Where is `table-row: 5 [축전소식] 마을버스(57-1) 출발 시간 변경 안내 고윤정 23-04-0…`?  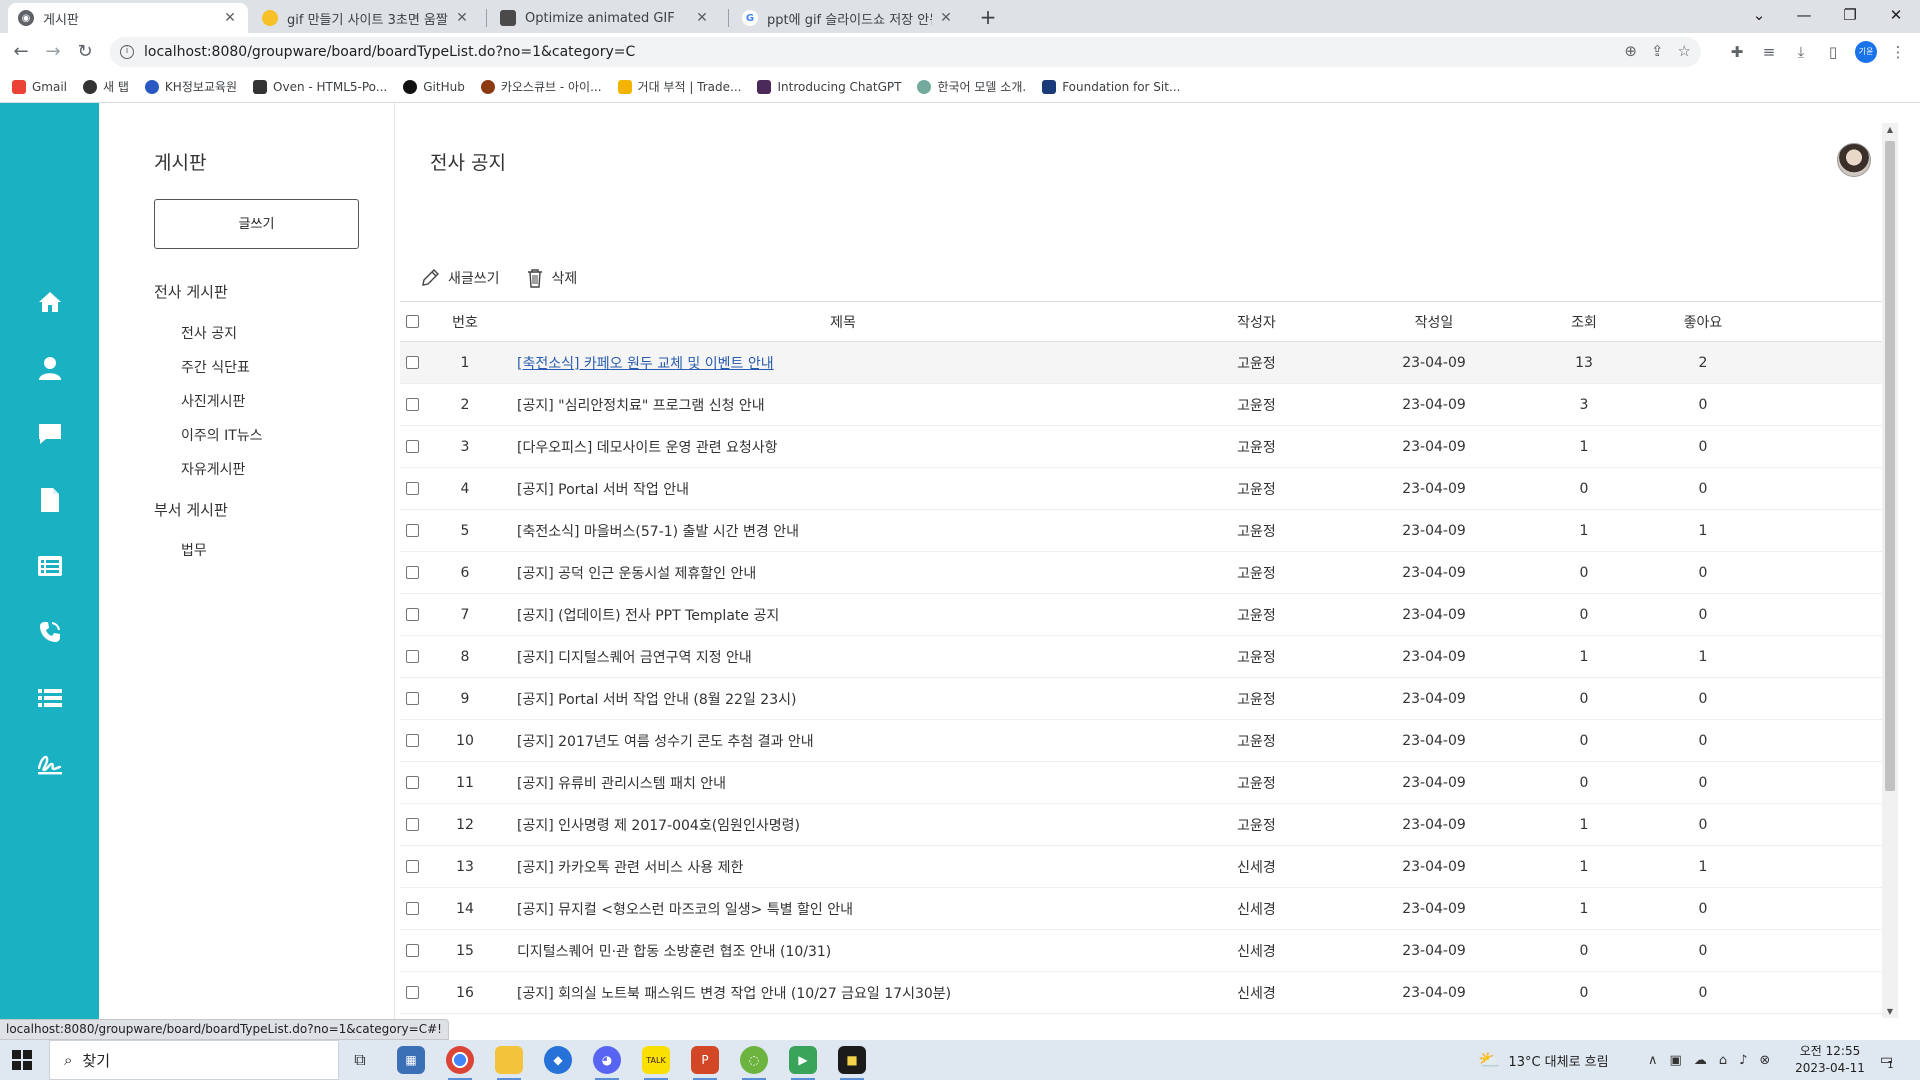
table-row: 5 [축전소식] 마을버스(57-1) 출발 시간 변경 안내 고윤정 23-04-0… is located at coordinates (1141, 530).